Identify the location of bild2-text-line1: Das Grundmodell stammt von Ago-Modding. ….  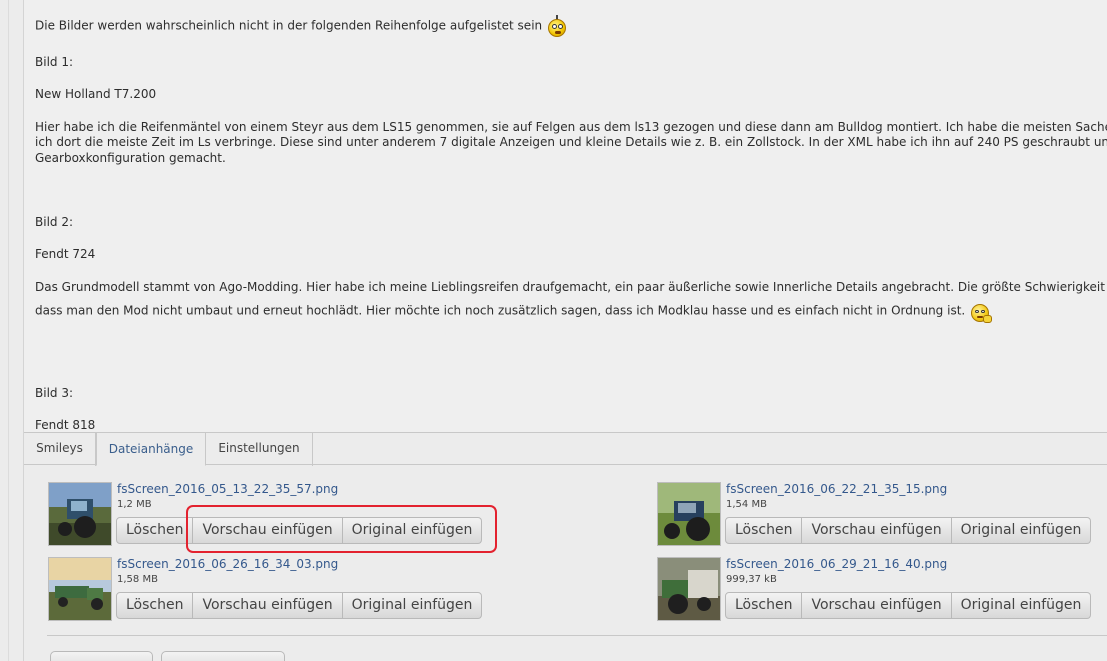
(571, 287).